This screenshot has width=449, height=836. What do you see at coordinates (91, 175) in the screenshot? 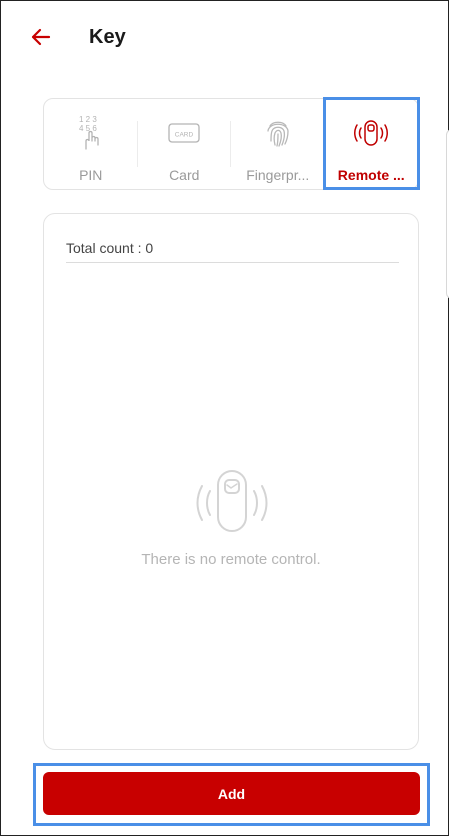
I see `tab-pin-label: PIN` at bounding box center [91, 175].